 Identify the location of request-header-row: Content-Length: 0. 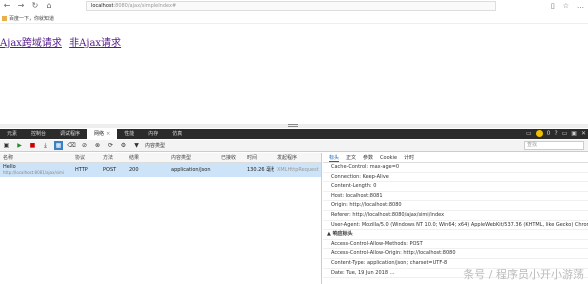
(455, 187).